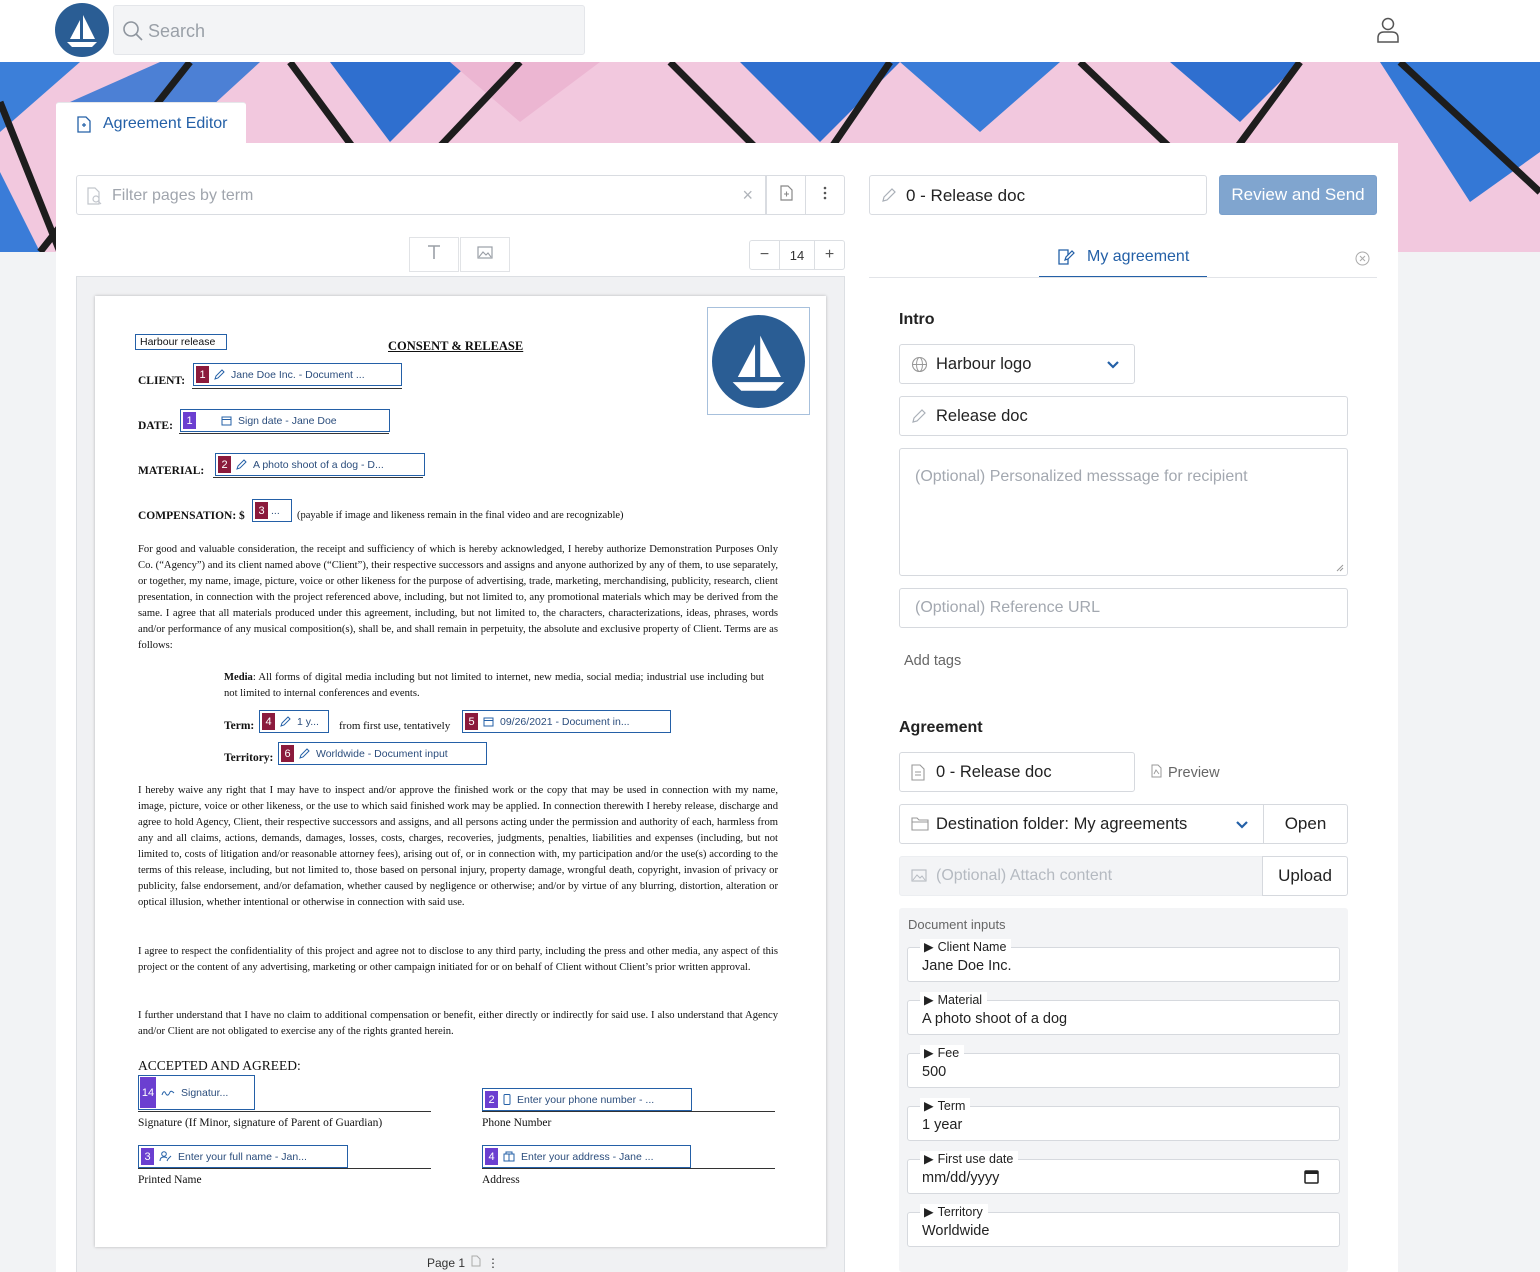 This screenshot has width=1540, height=1272. What do you see at coordinates (941, 727) in the screenshot?
I see `agreement-heading: Agreement` at bounding box center [941, 727].